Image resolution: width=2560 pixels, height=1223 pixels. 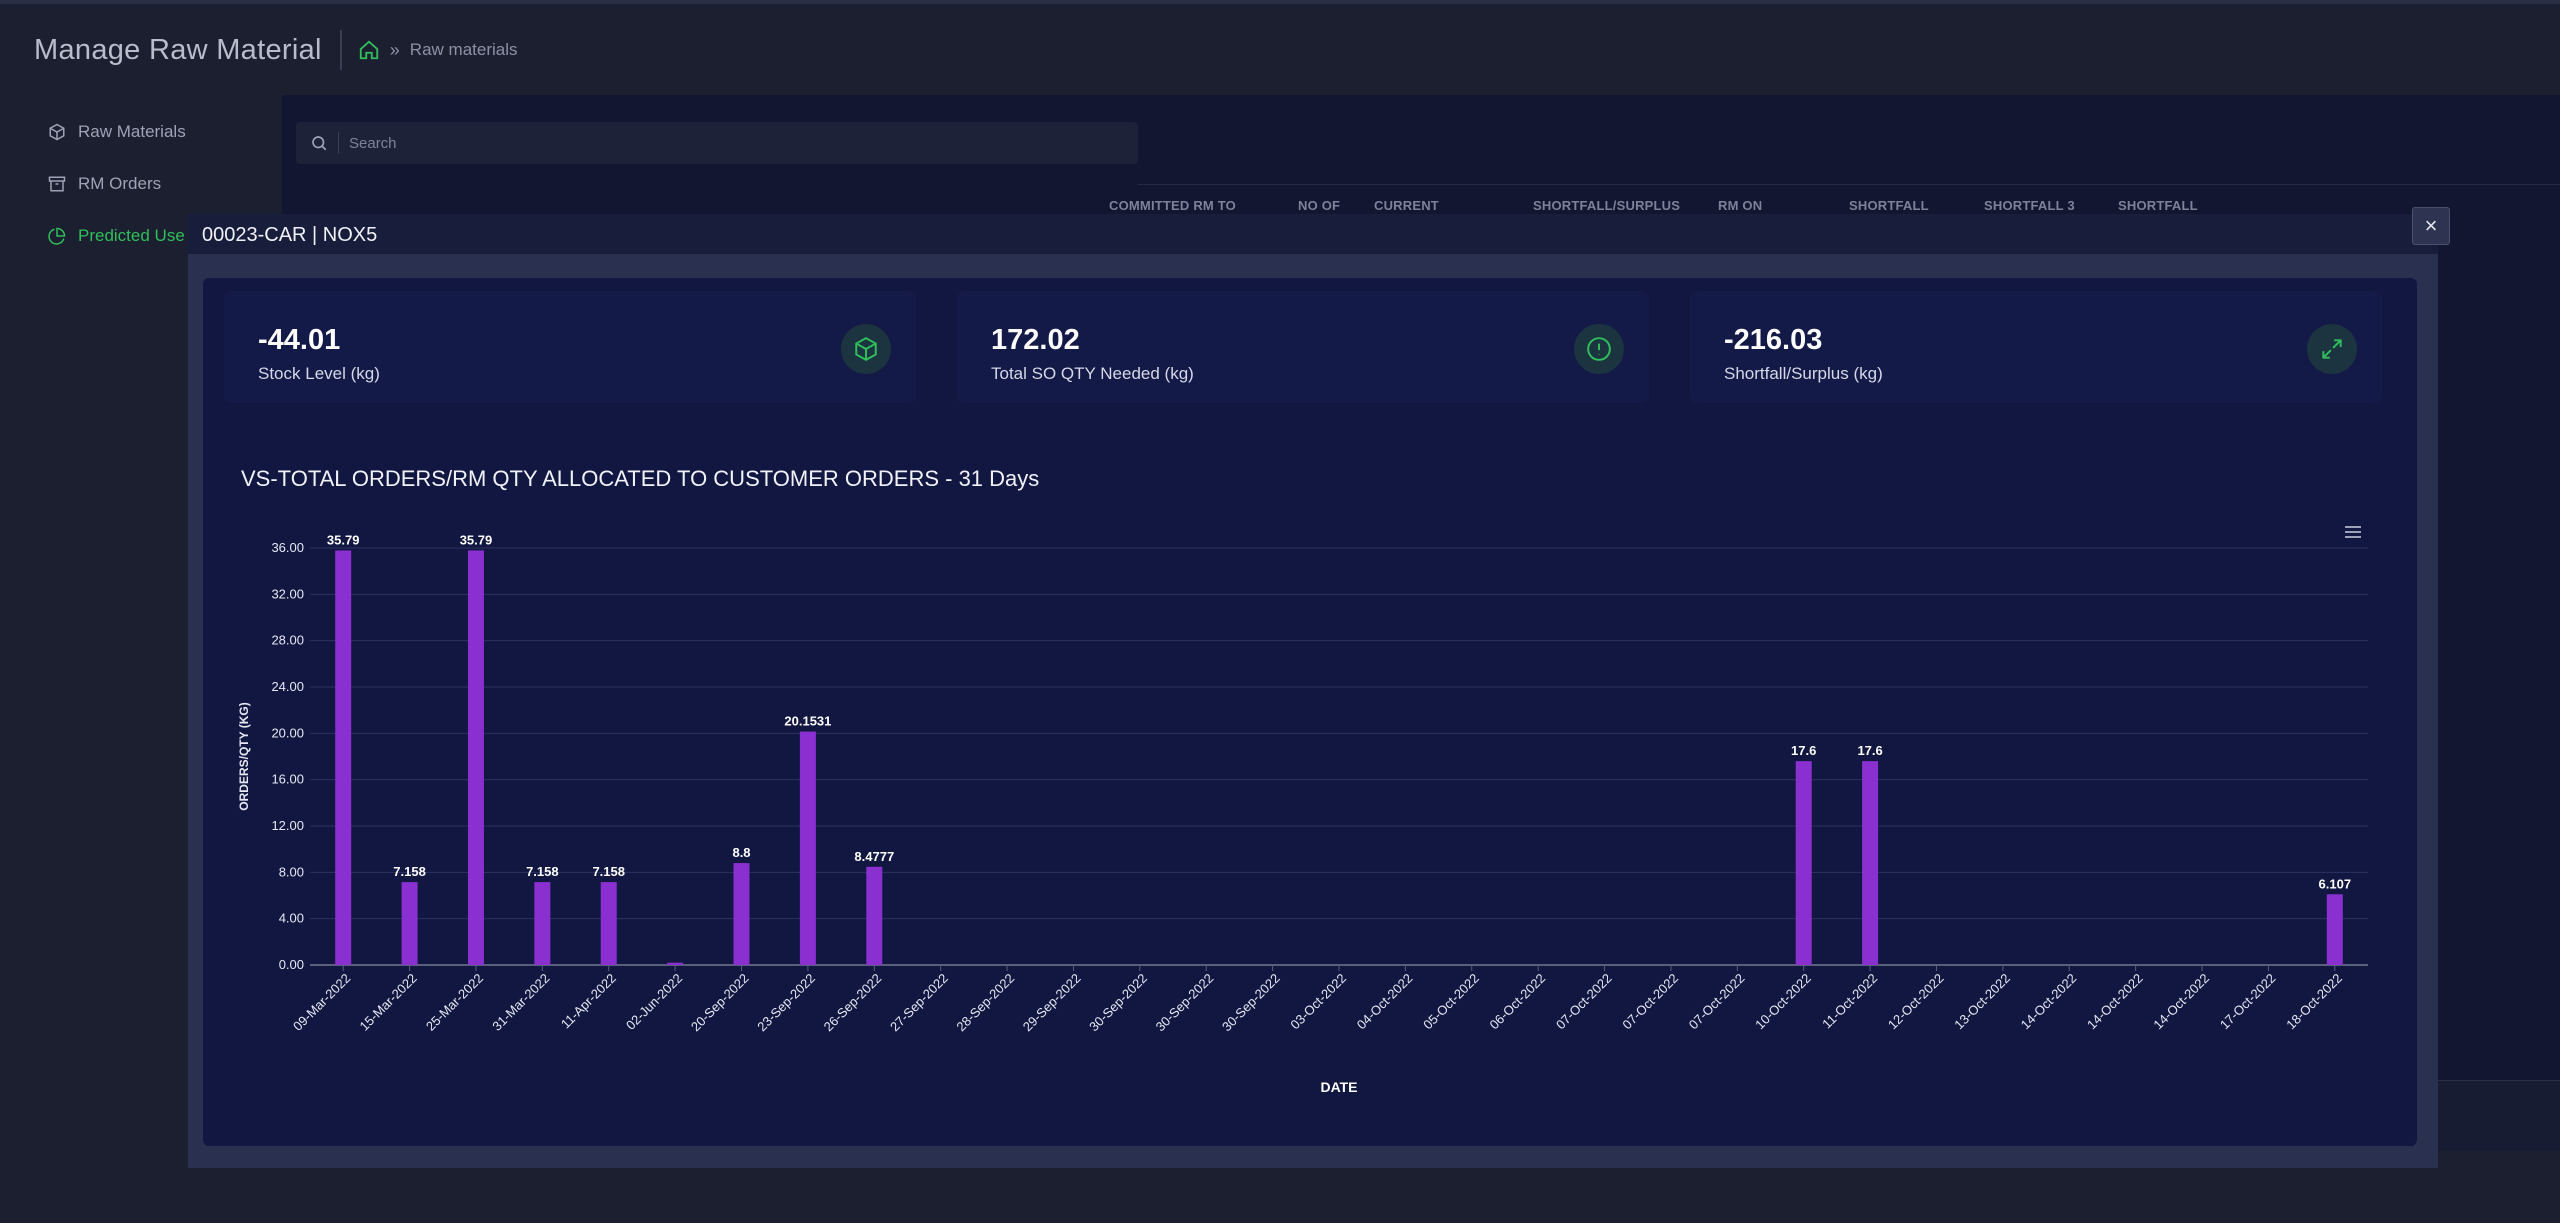 I want to click on x-tick-label: 03-Oct-2022, so click(x=1318, y=1002).